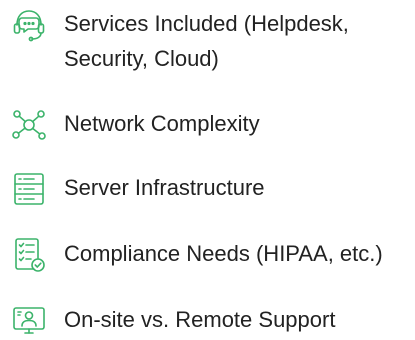 Image resolution: width=415 pixels, height=340 pixels. I want to click on list-item-label: Network Complexity, so click(162, 123).